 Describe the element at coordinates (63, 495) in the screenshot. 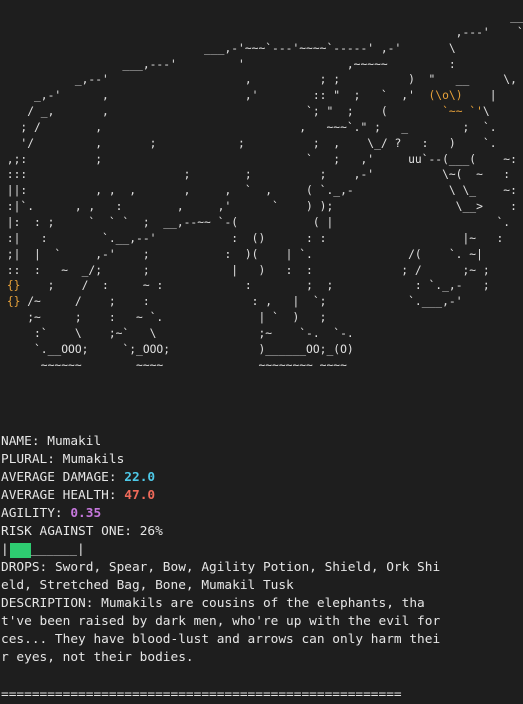

I see `health-label: AVERAGE HEALTH:` at that location.